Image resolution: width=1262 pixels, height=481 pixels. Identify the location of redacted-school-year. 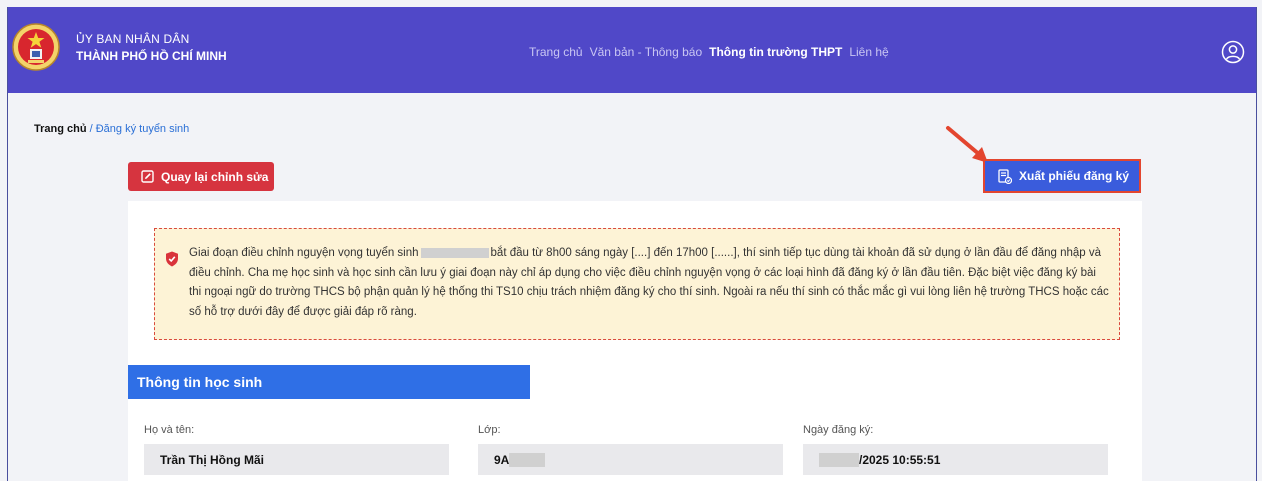
(454, 252).